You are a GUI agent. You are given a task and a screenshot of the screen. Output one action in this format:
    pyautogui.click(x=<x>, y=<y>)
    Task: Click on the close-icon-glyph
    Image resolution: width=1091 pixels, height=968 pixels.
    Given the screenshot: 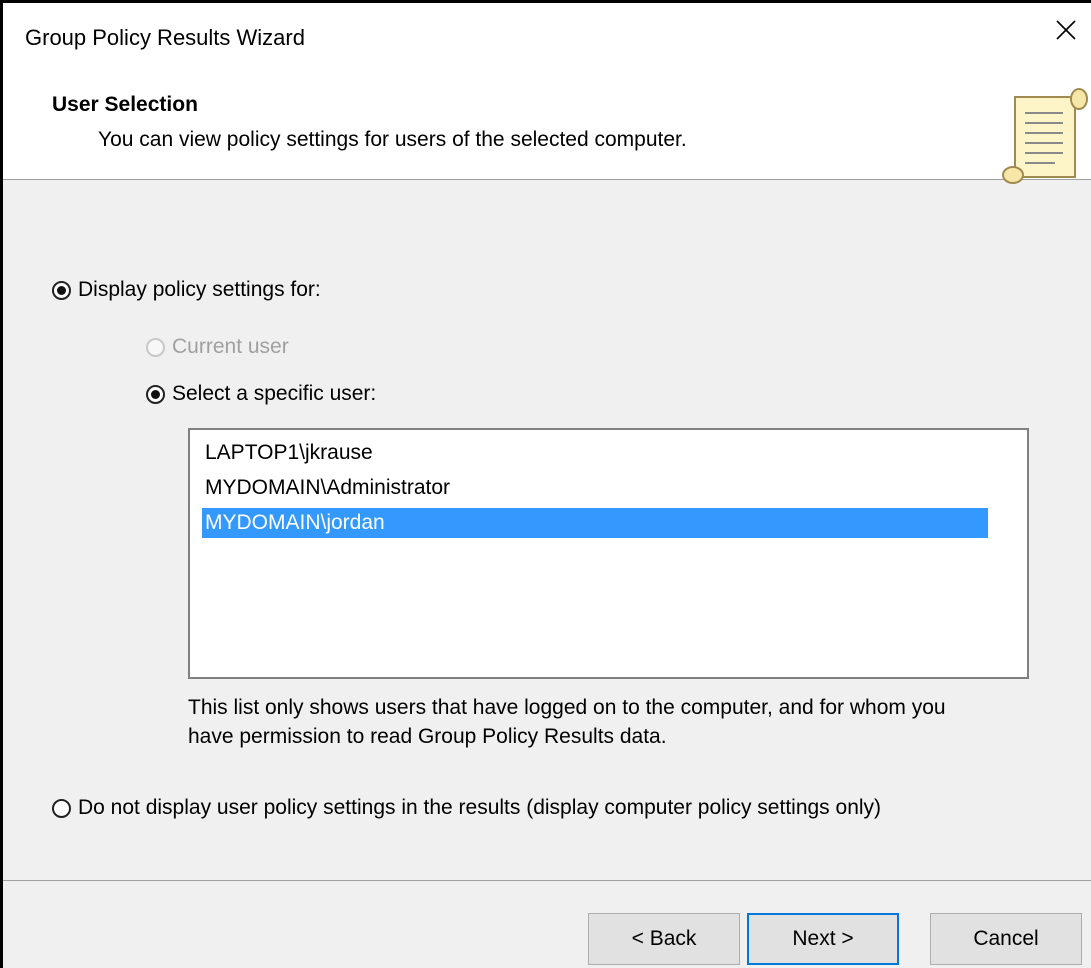 What is the action you would take?
    pyautogui.click(x=1066, y=30)
    